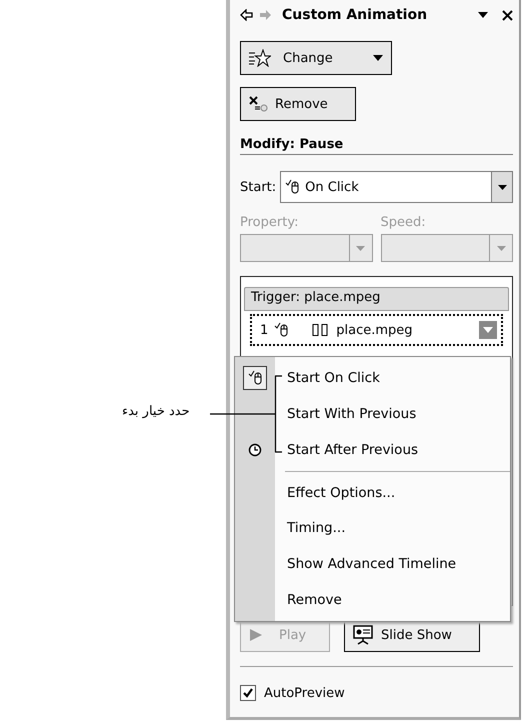  Describe the element at coordinates (246, 15) in the screenshot. I see `back-arrow-icon` at that location.